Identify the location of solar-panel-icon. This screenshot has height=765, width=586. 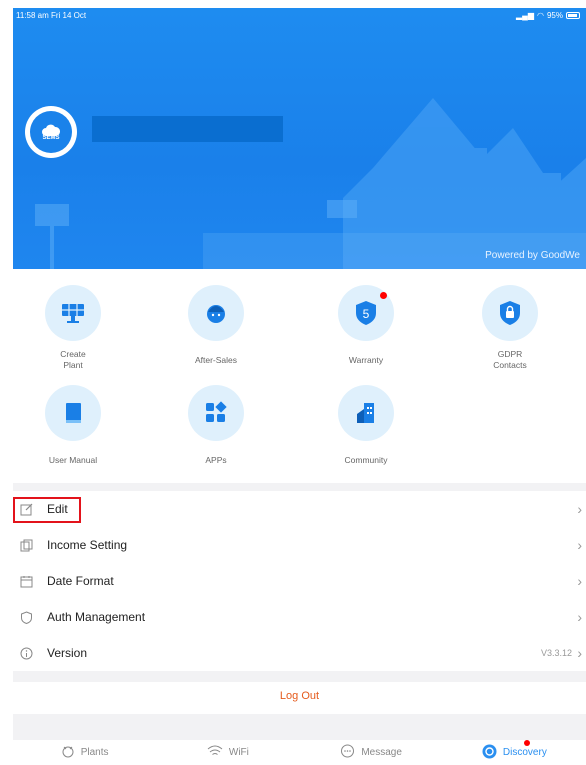
(73, 313).